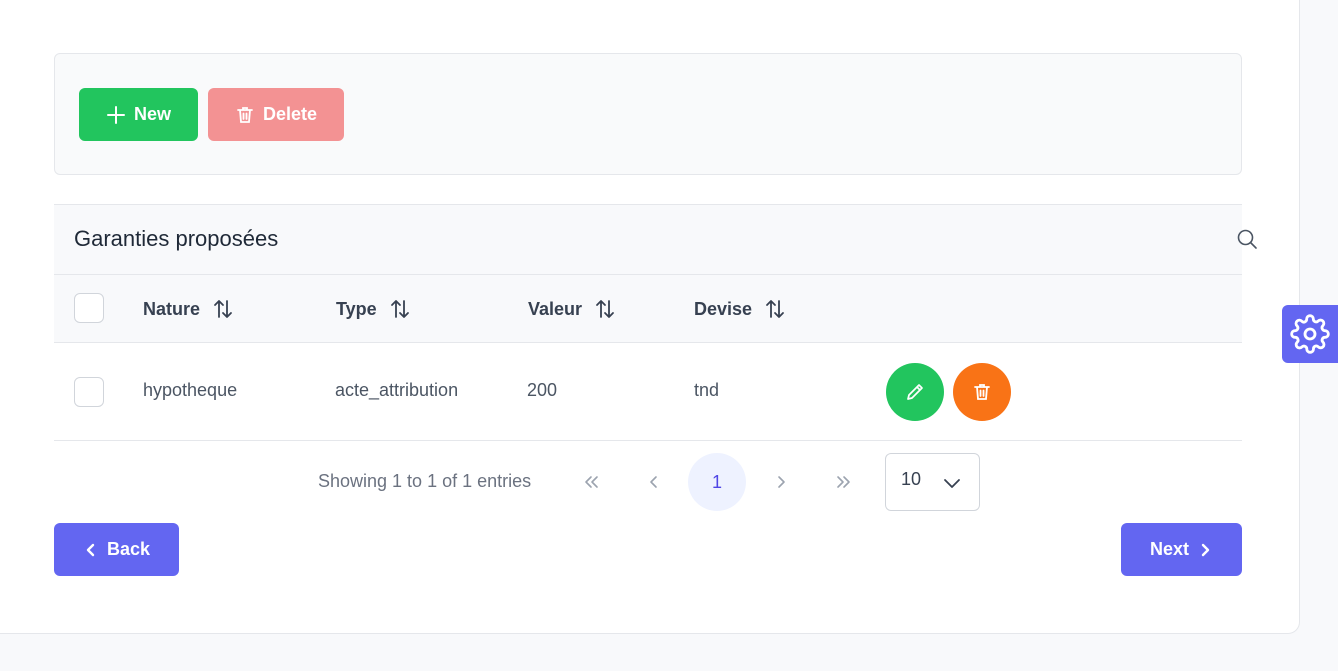  Describe the element at coordinates (152, 114) in the screenshot. I see `new-button-label: New` at that location.